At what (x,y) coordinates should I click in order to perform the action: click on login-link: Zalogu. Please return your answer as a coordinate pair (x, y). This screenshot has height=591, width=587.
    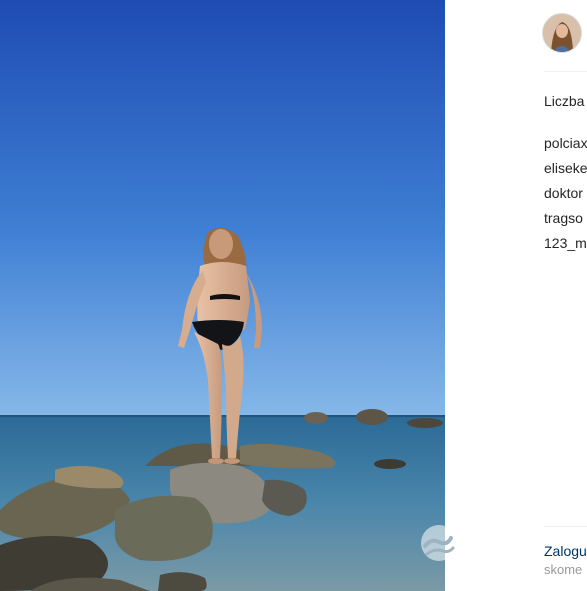
    Looking at the image, I should click on (565, 551).